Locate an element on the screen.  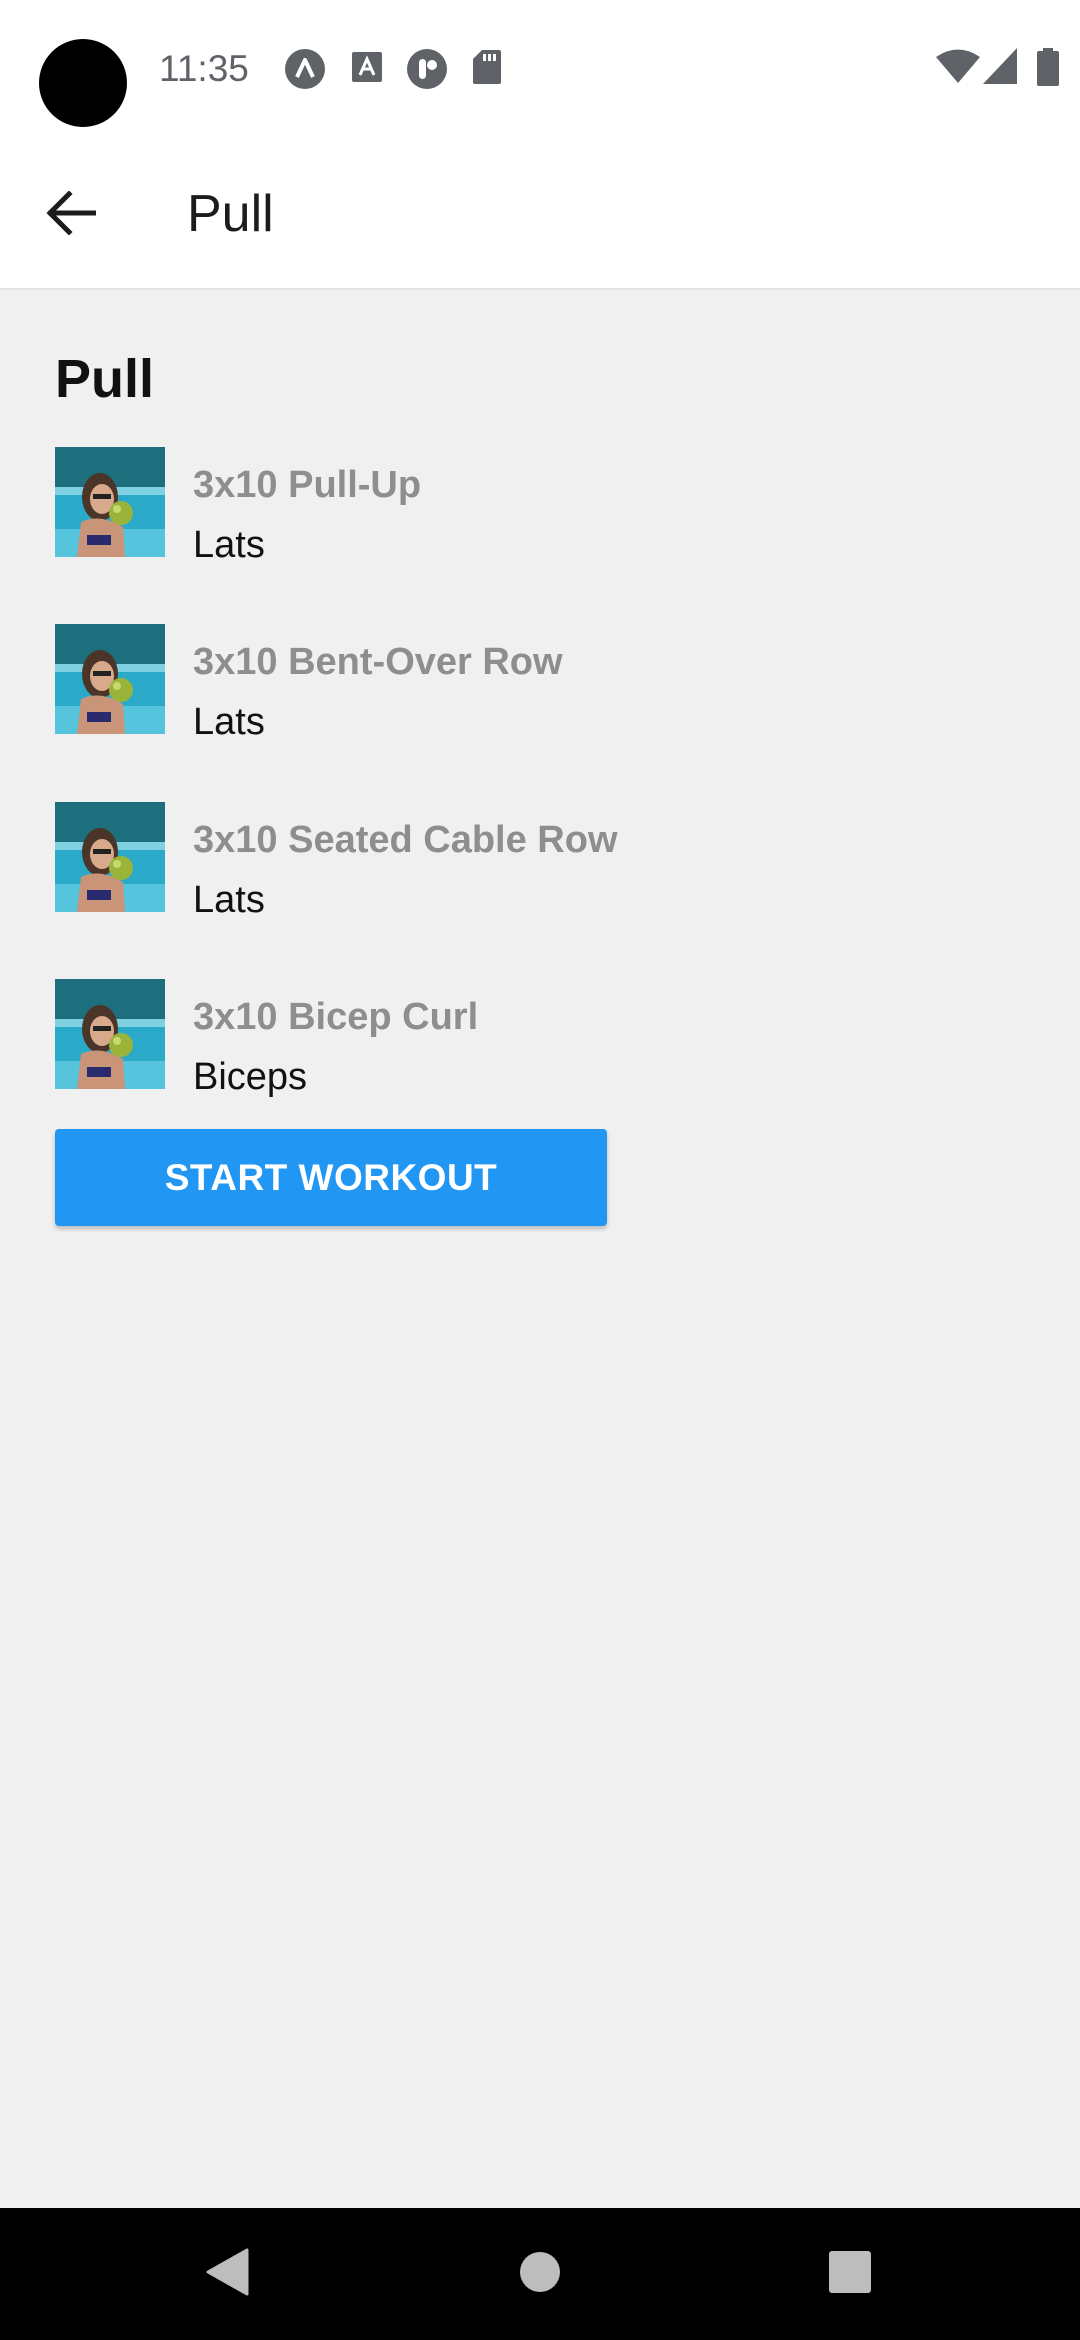
system-nav-bar is located at coordinates (540, 2274).